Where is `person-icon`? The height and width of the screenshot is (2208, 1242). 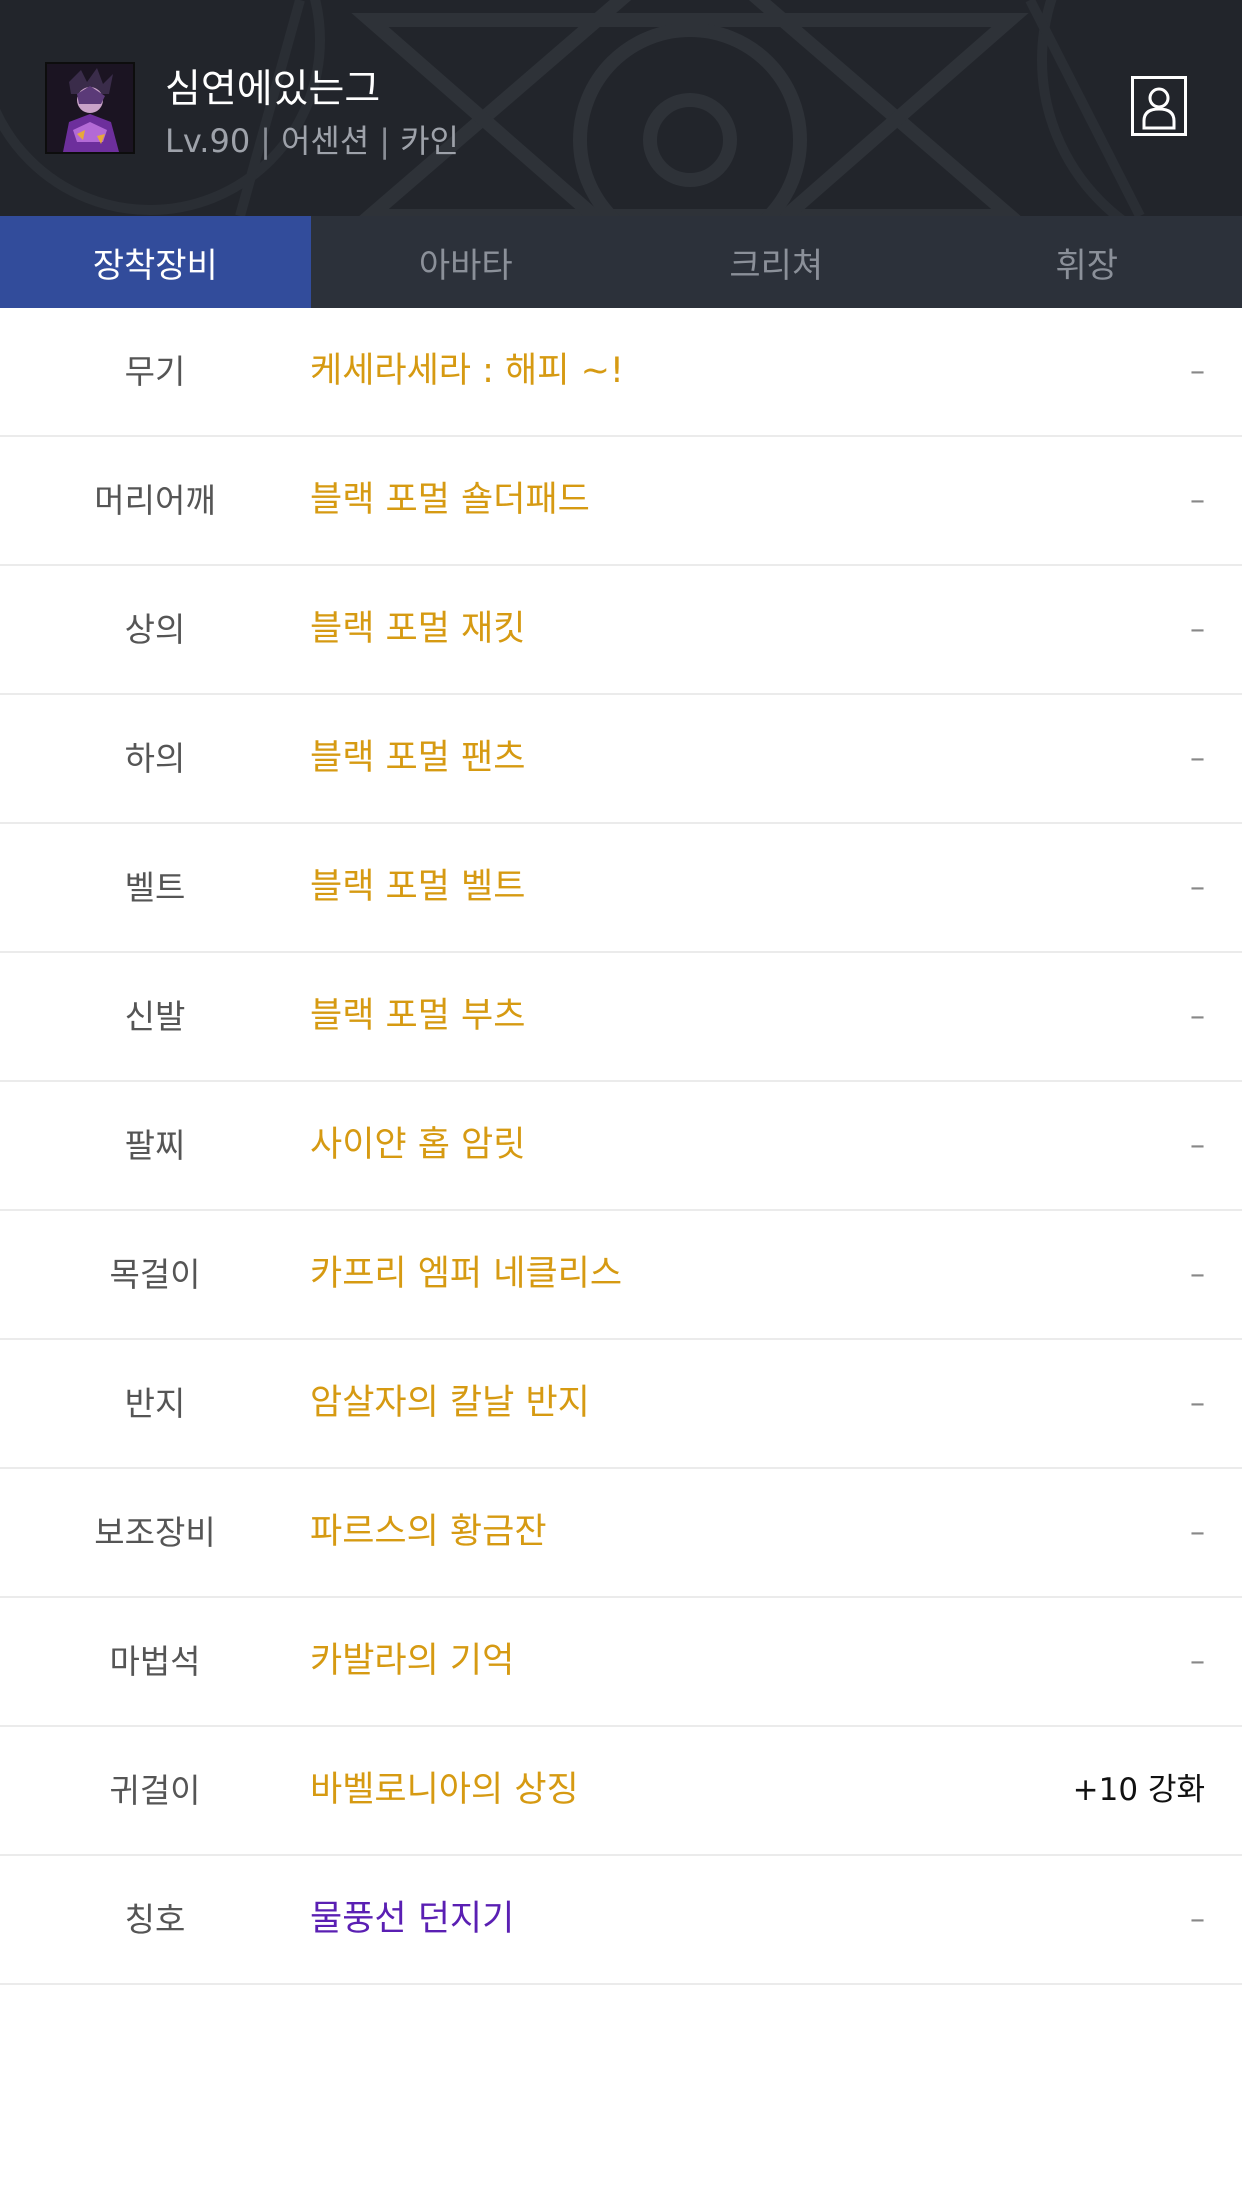
person-icon is located at coordinates (1159, 106).